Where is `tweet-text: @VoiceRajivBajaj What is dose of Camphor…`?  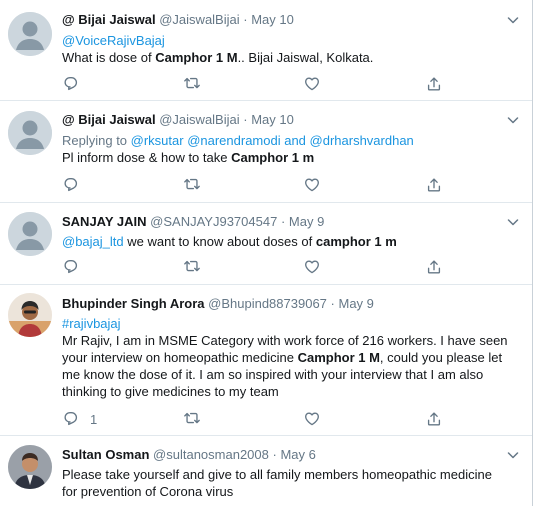 tweet-text: @VoiceRajivBajaj What is dose of Camphor… is located at coordinates (293, 49).